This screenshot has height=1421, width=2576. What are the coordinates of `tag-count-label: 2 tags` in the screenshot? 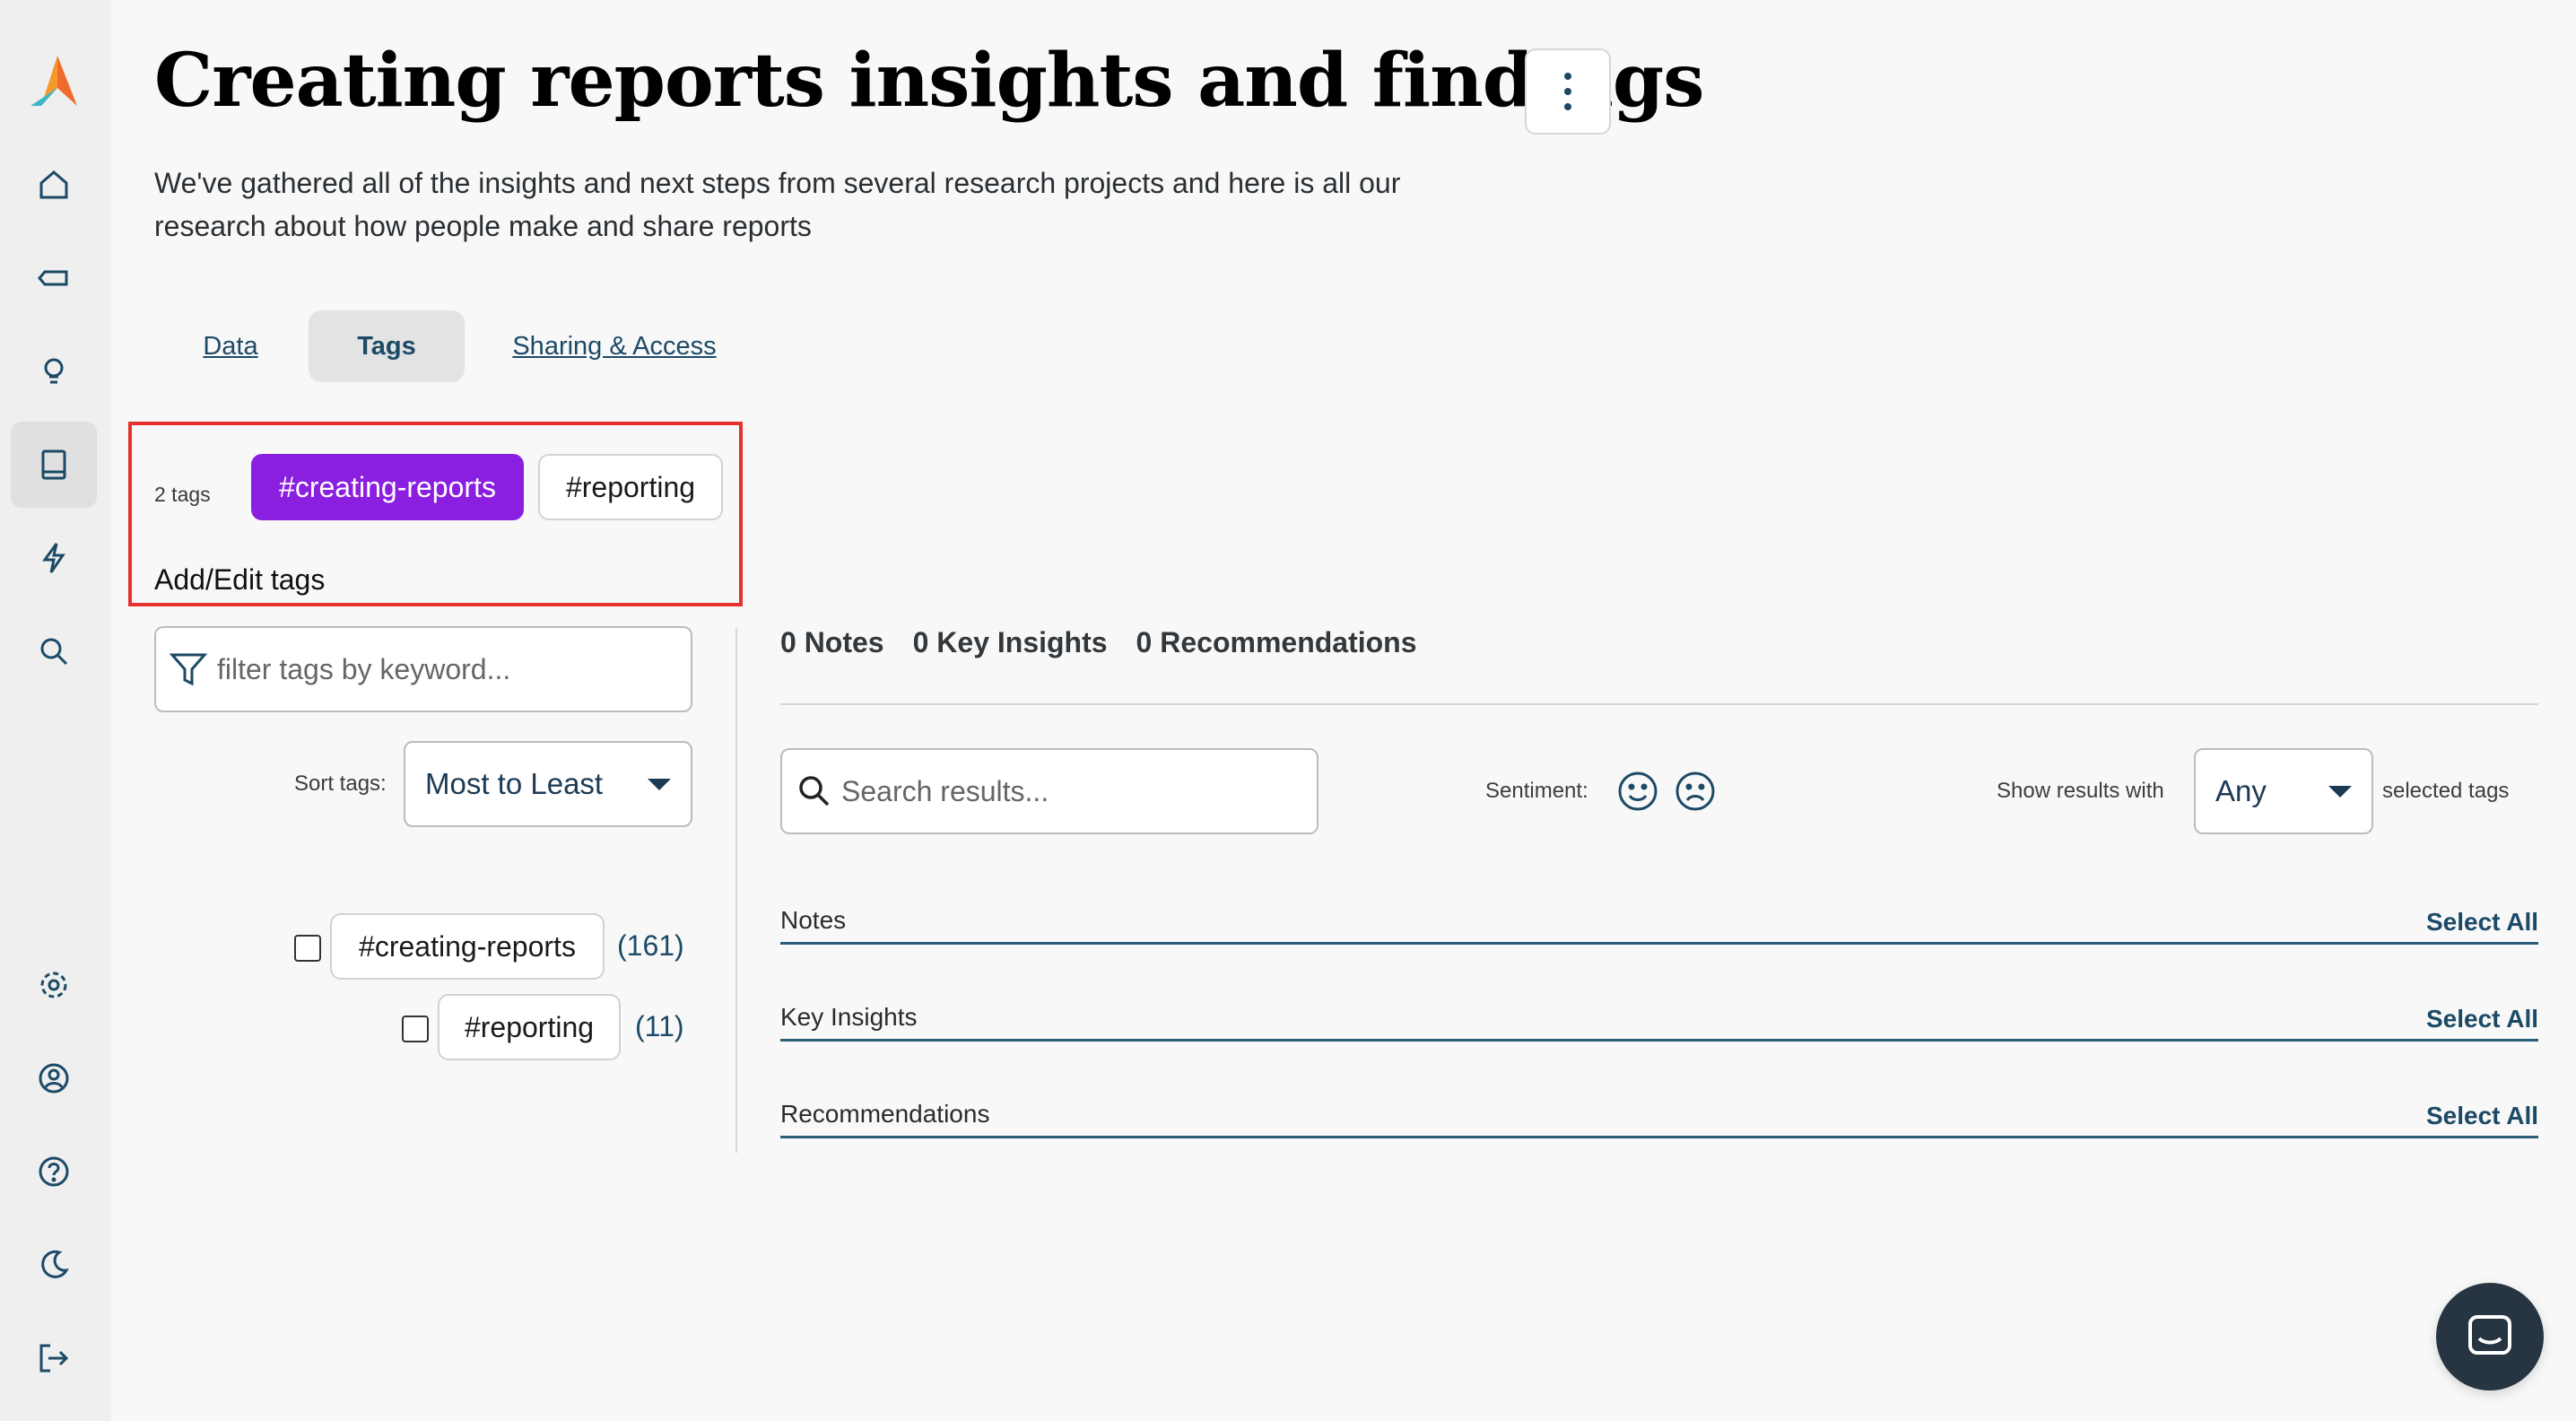 It's located at (182, 494).